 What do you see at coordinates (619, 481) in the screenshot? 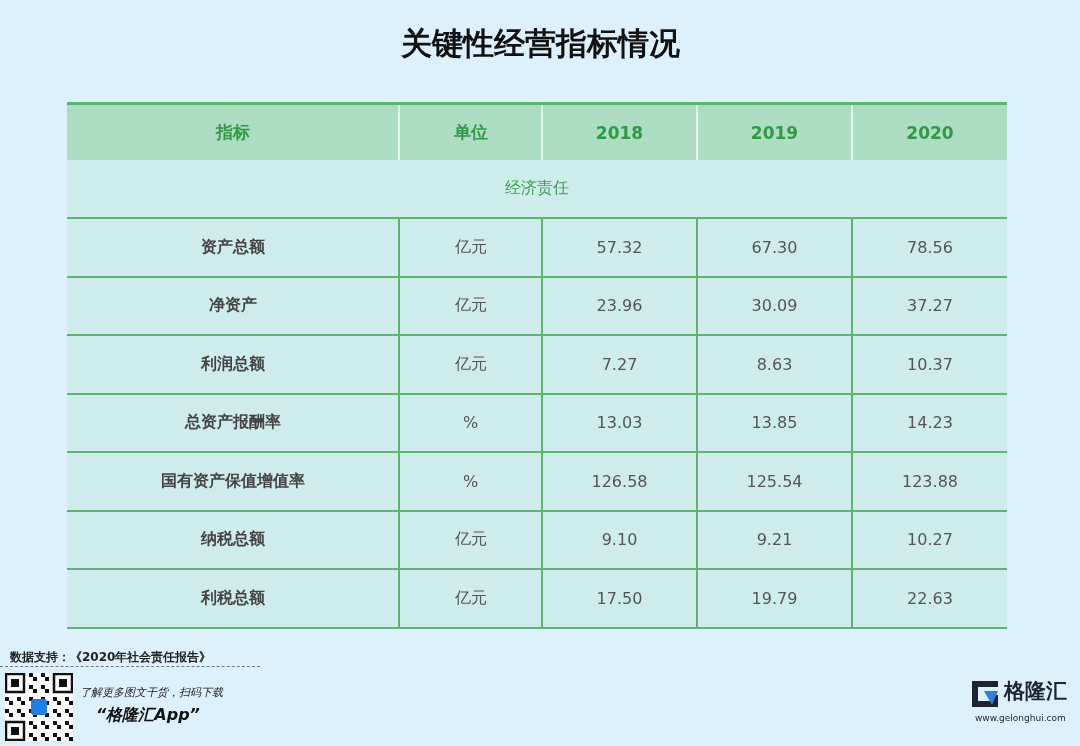
I see `table-cell: 126.58` at bounding box center [619, 481].